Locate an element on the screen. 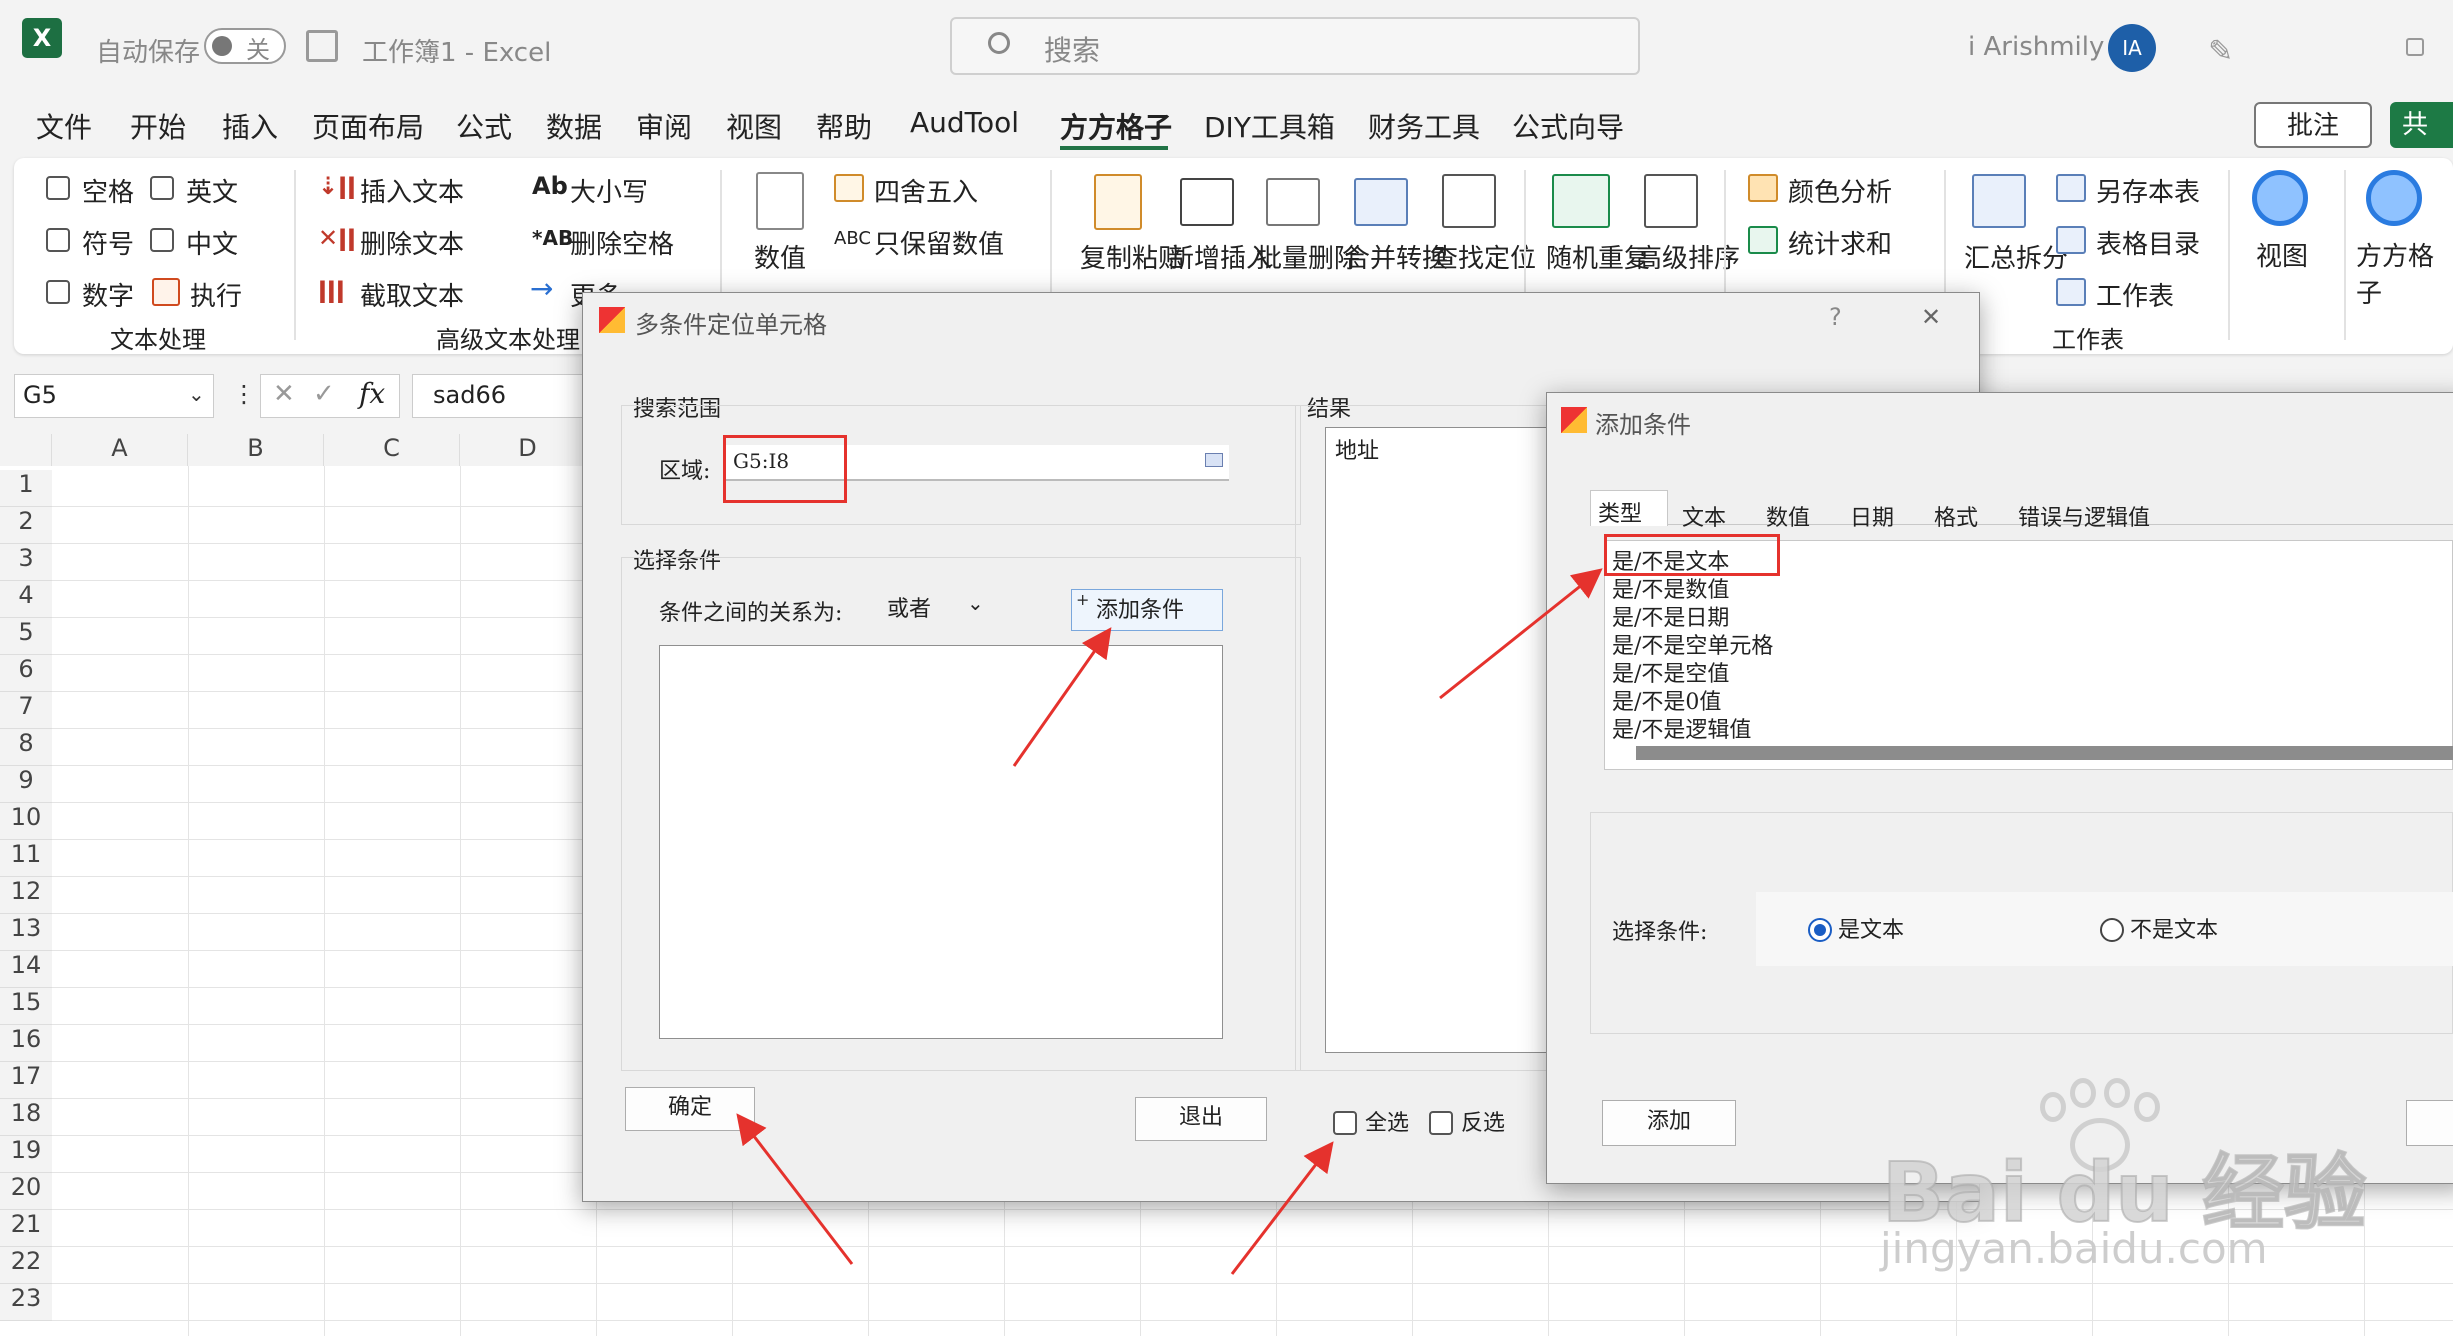  arrow-to-ok is located at coordinates (795, 1189).